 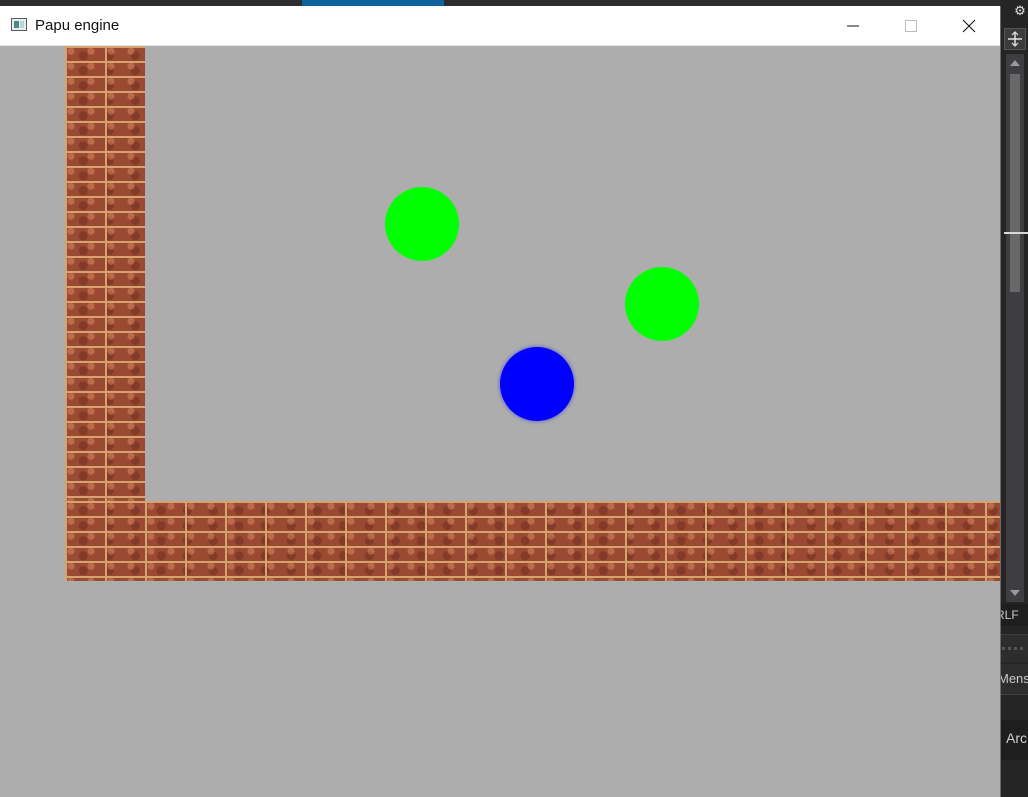 What do you see at coordinates (1020, 12) in the screenshot?
I see `gear-icon: ⚙` at bounding box center [1020, 12].